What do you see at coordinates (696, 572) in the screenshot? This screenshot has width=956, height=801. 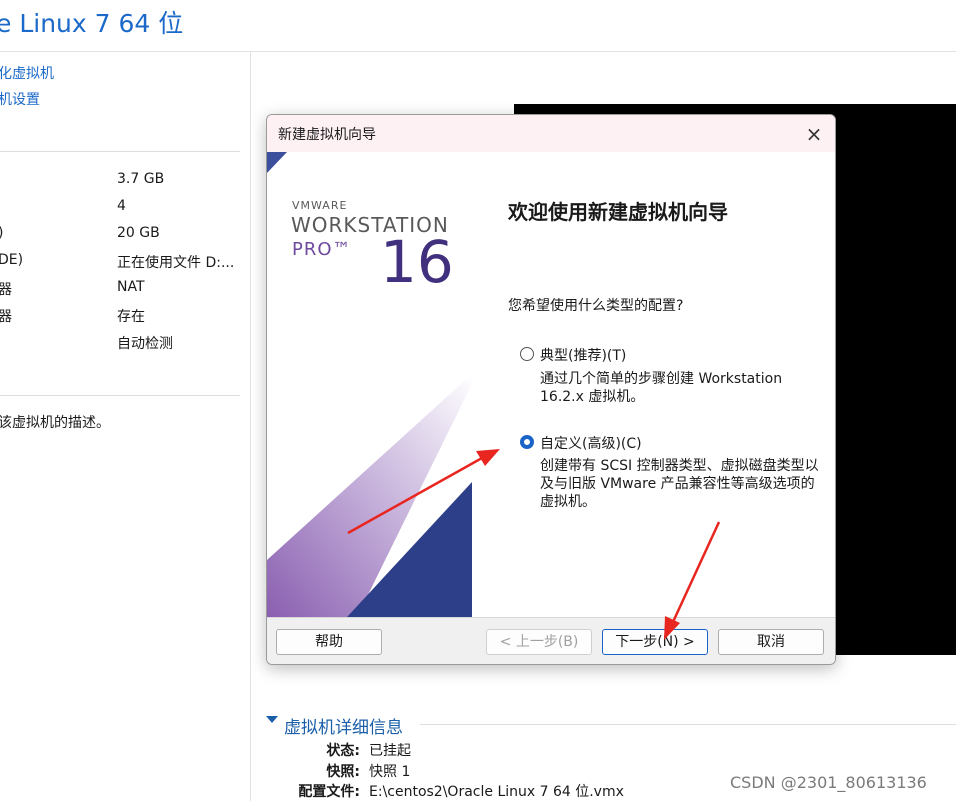 I see `arrow-to-next-line` at bounding box center [696, 572].